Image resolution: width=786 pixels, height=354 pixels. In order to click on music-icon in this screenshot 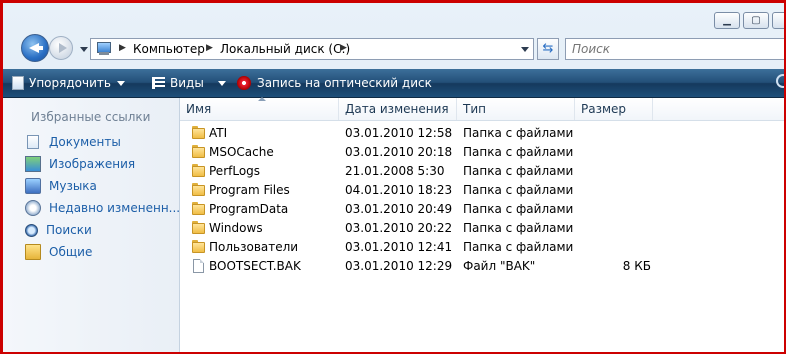, I will do `click(33, 186)`.